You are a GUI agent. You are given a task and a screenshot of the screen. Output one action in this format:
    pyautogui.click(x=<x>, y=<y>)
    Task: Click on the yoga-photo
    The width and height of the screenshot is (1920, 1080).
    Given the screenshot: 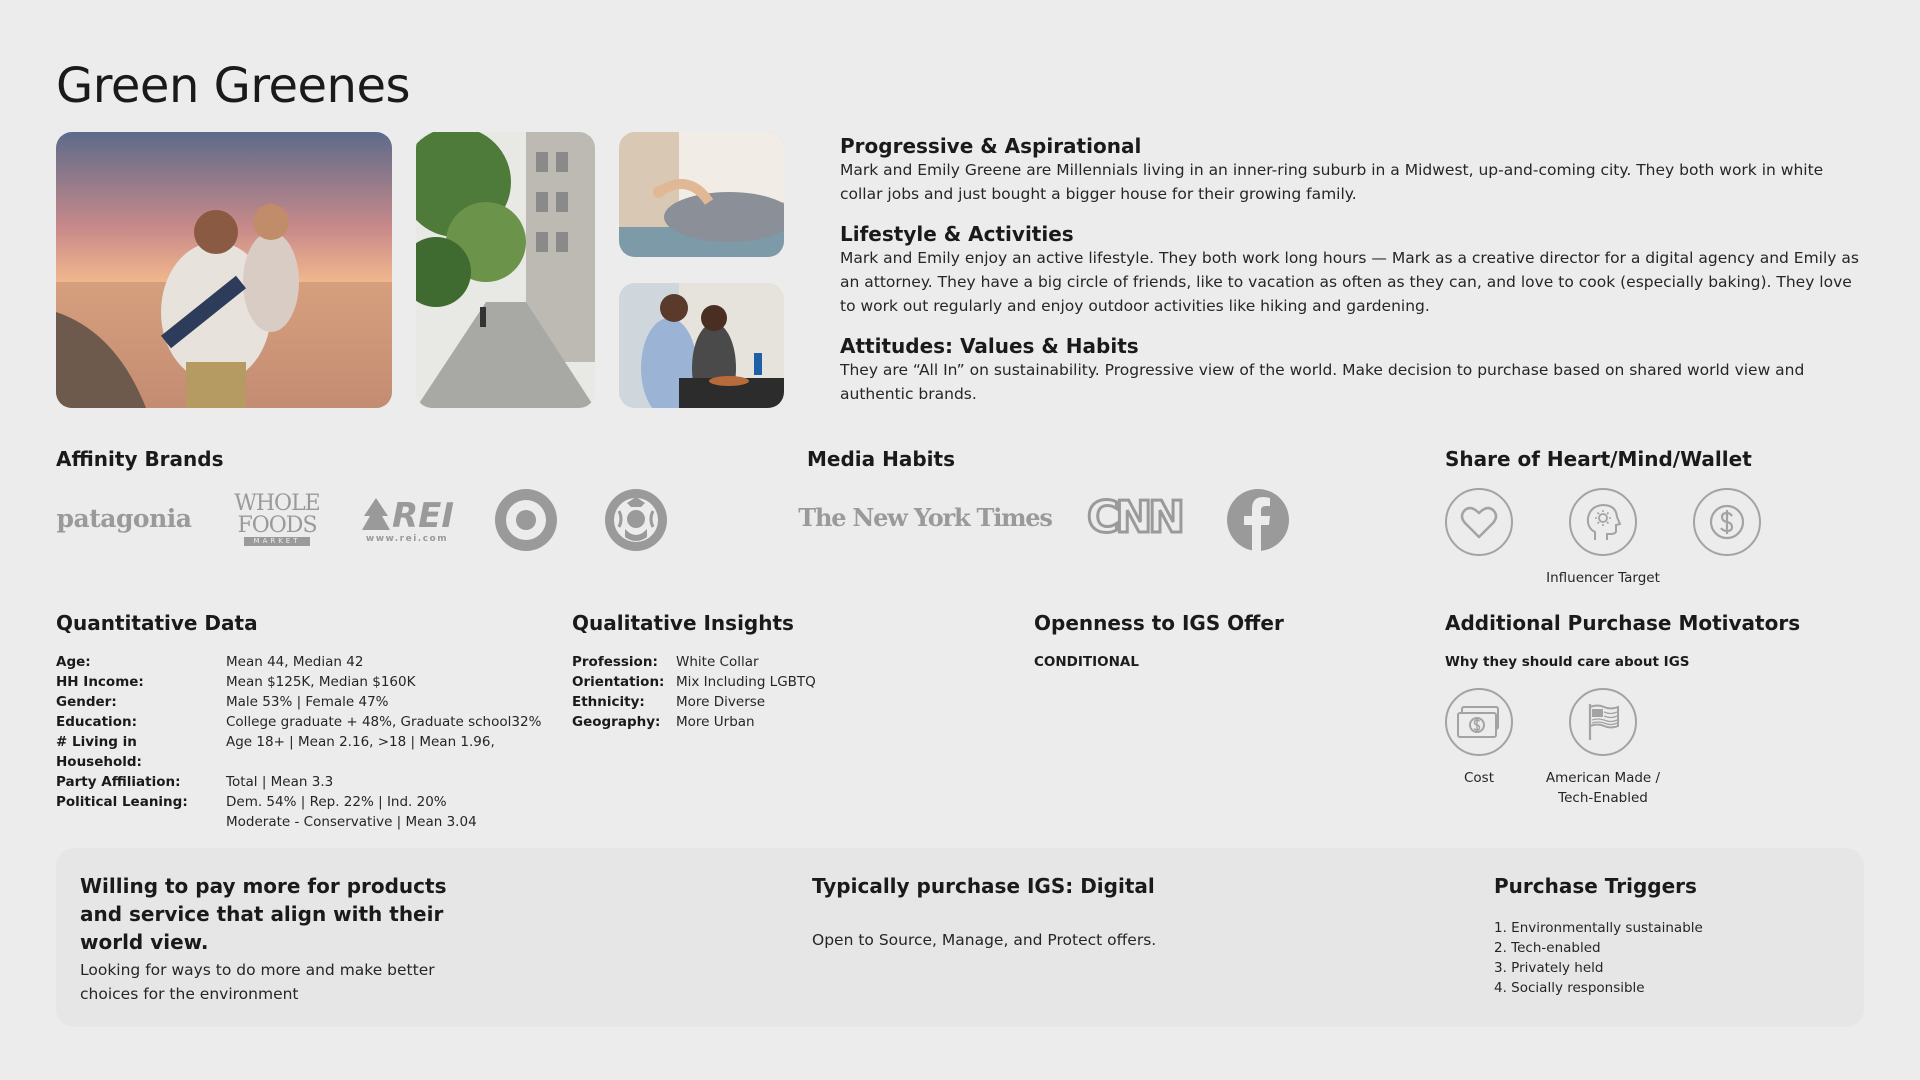 What is the action you would take?
    pyautogui.click(x=701, y=194)
    